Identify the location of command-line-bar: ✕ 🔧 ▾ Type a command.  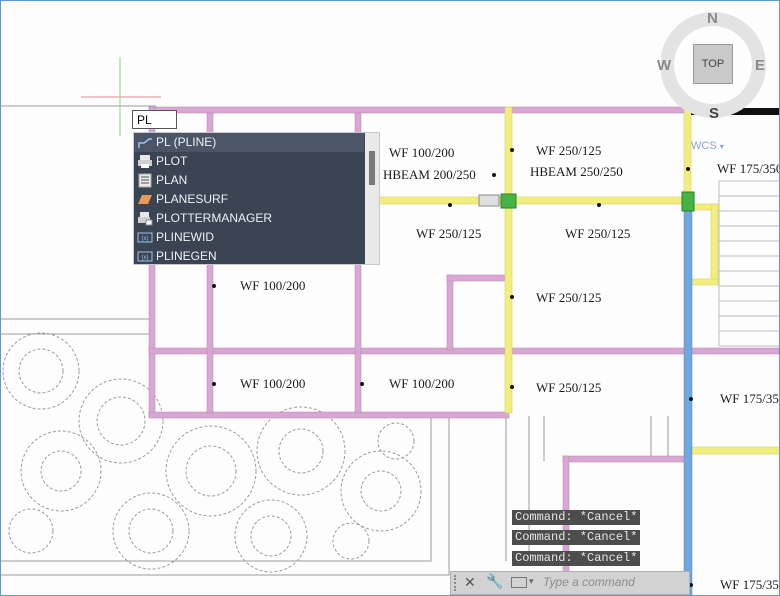
(570, 583).